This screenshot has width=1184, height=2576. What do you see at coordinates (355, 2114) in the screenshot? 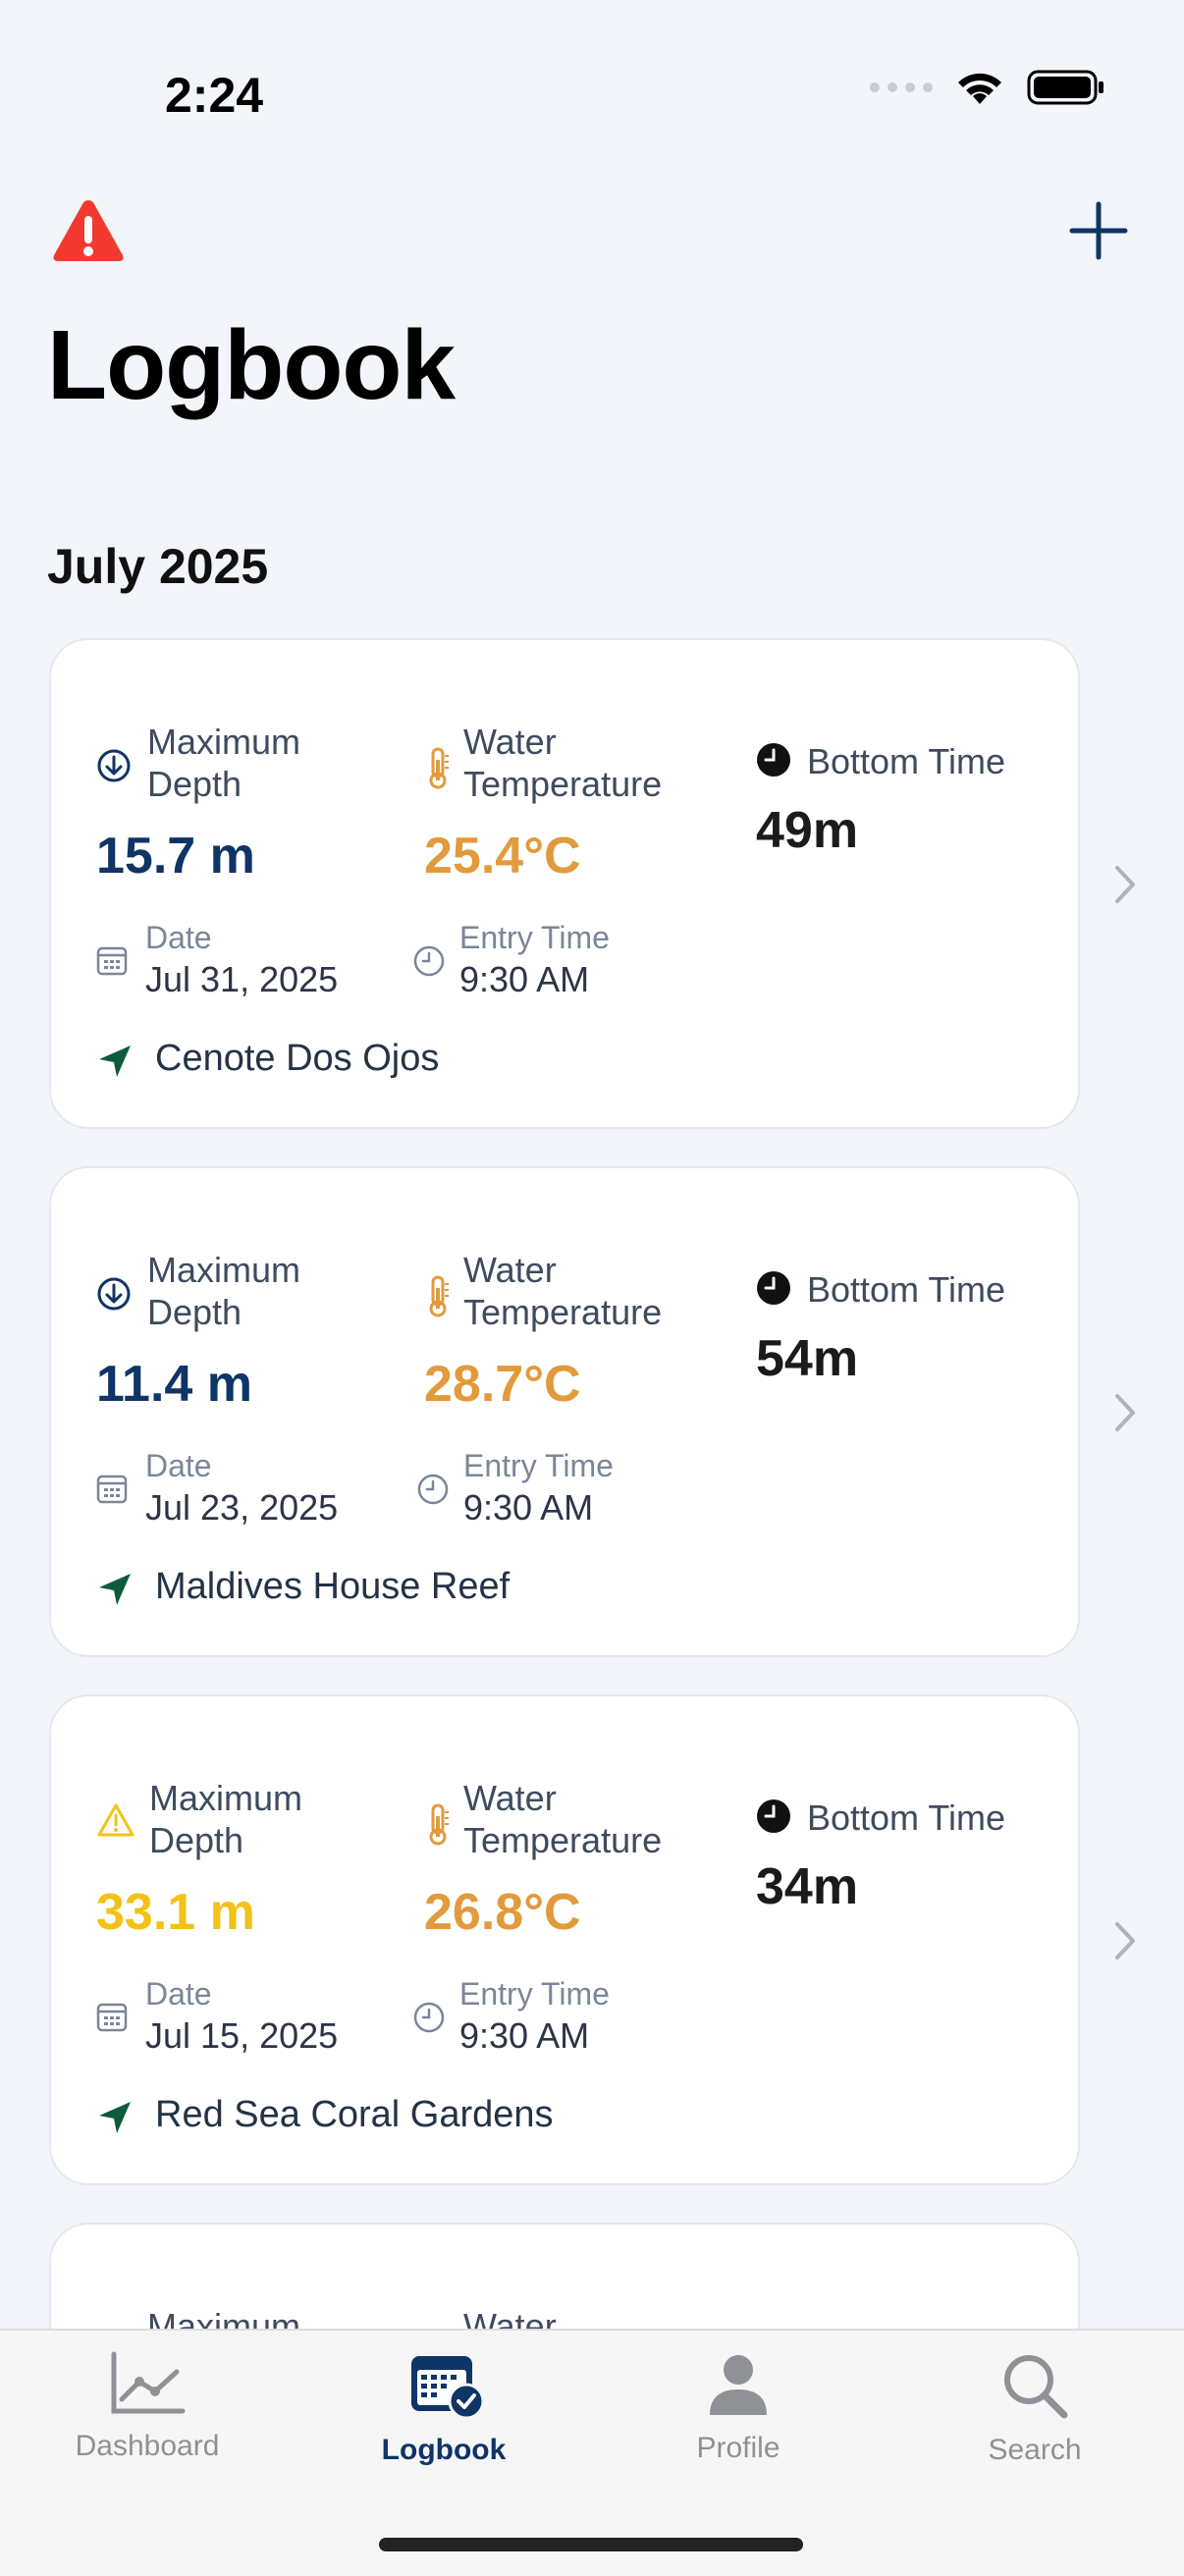
I see `dive-location: Red Sea Coral Gardens` at bounding box center [355, 2114].